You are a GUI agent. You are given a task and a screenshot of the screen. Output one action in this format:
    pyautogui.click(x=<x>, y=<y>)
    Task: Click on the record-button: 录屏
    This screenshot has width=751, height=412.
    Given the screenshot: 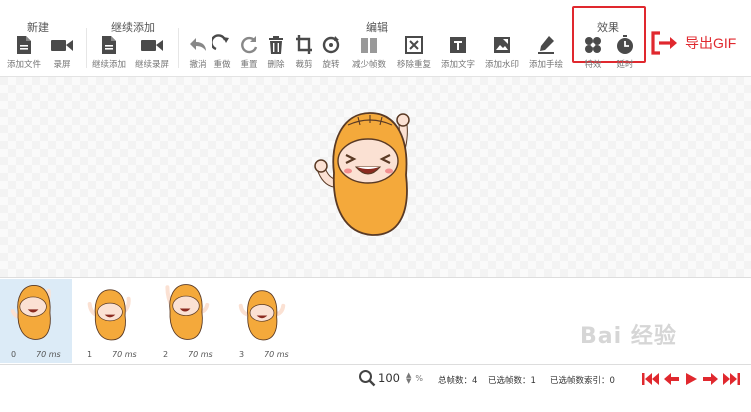 What is the action you would take?
    pyautogui.click(x=62, y=52)
    